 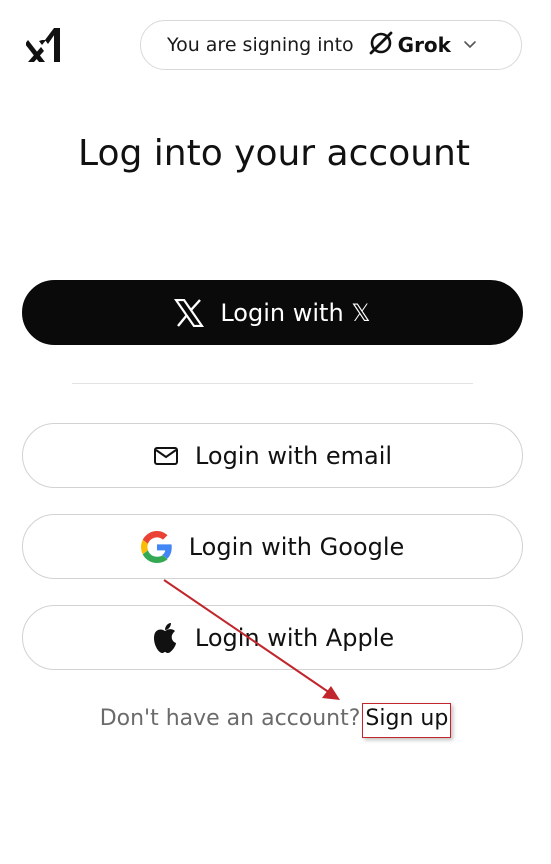 I want to click on login-with-email-button: Login with email, so click(x=272, y=455).